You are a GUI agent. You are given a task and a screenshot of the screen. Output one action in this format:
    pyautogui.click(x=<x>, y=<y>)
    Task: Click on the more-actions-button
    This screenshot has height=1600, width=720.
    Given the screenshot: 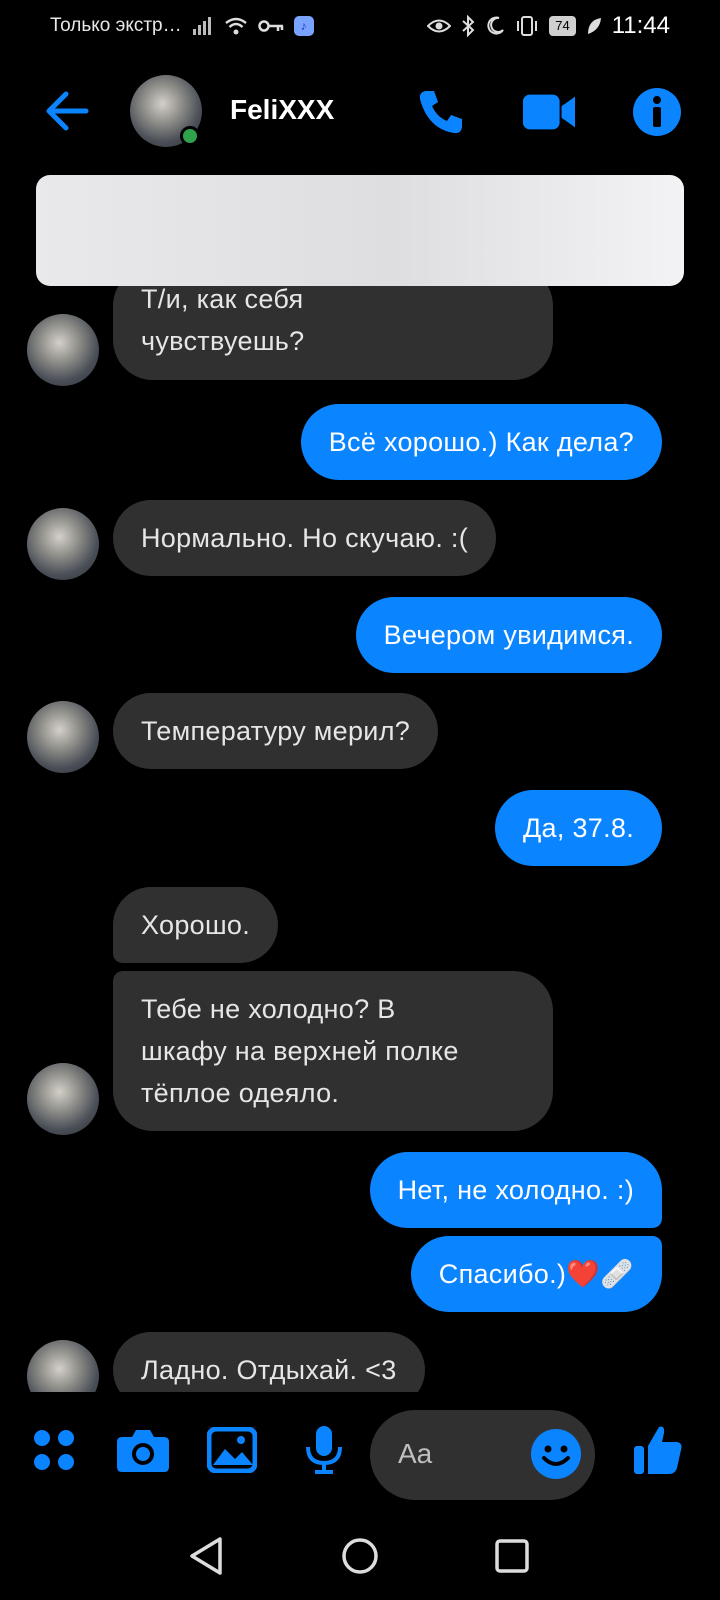 What is the action you would take?
    pyautogui.click(x=54, y=1450)
    